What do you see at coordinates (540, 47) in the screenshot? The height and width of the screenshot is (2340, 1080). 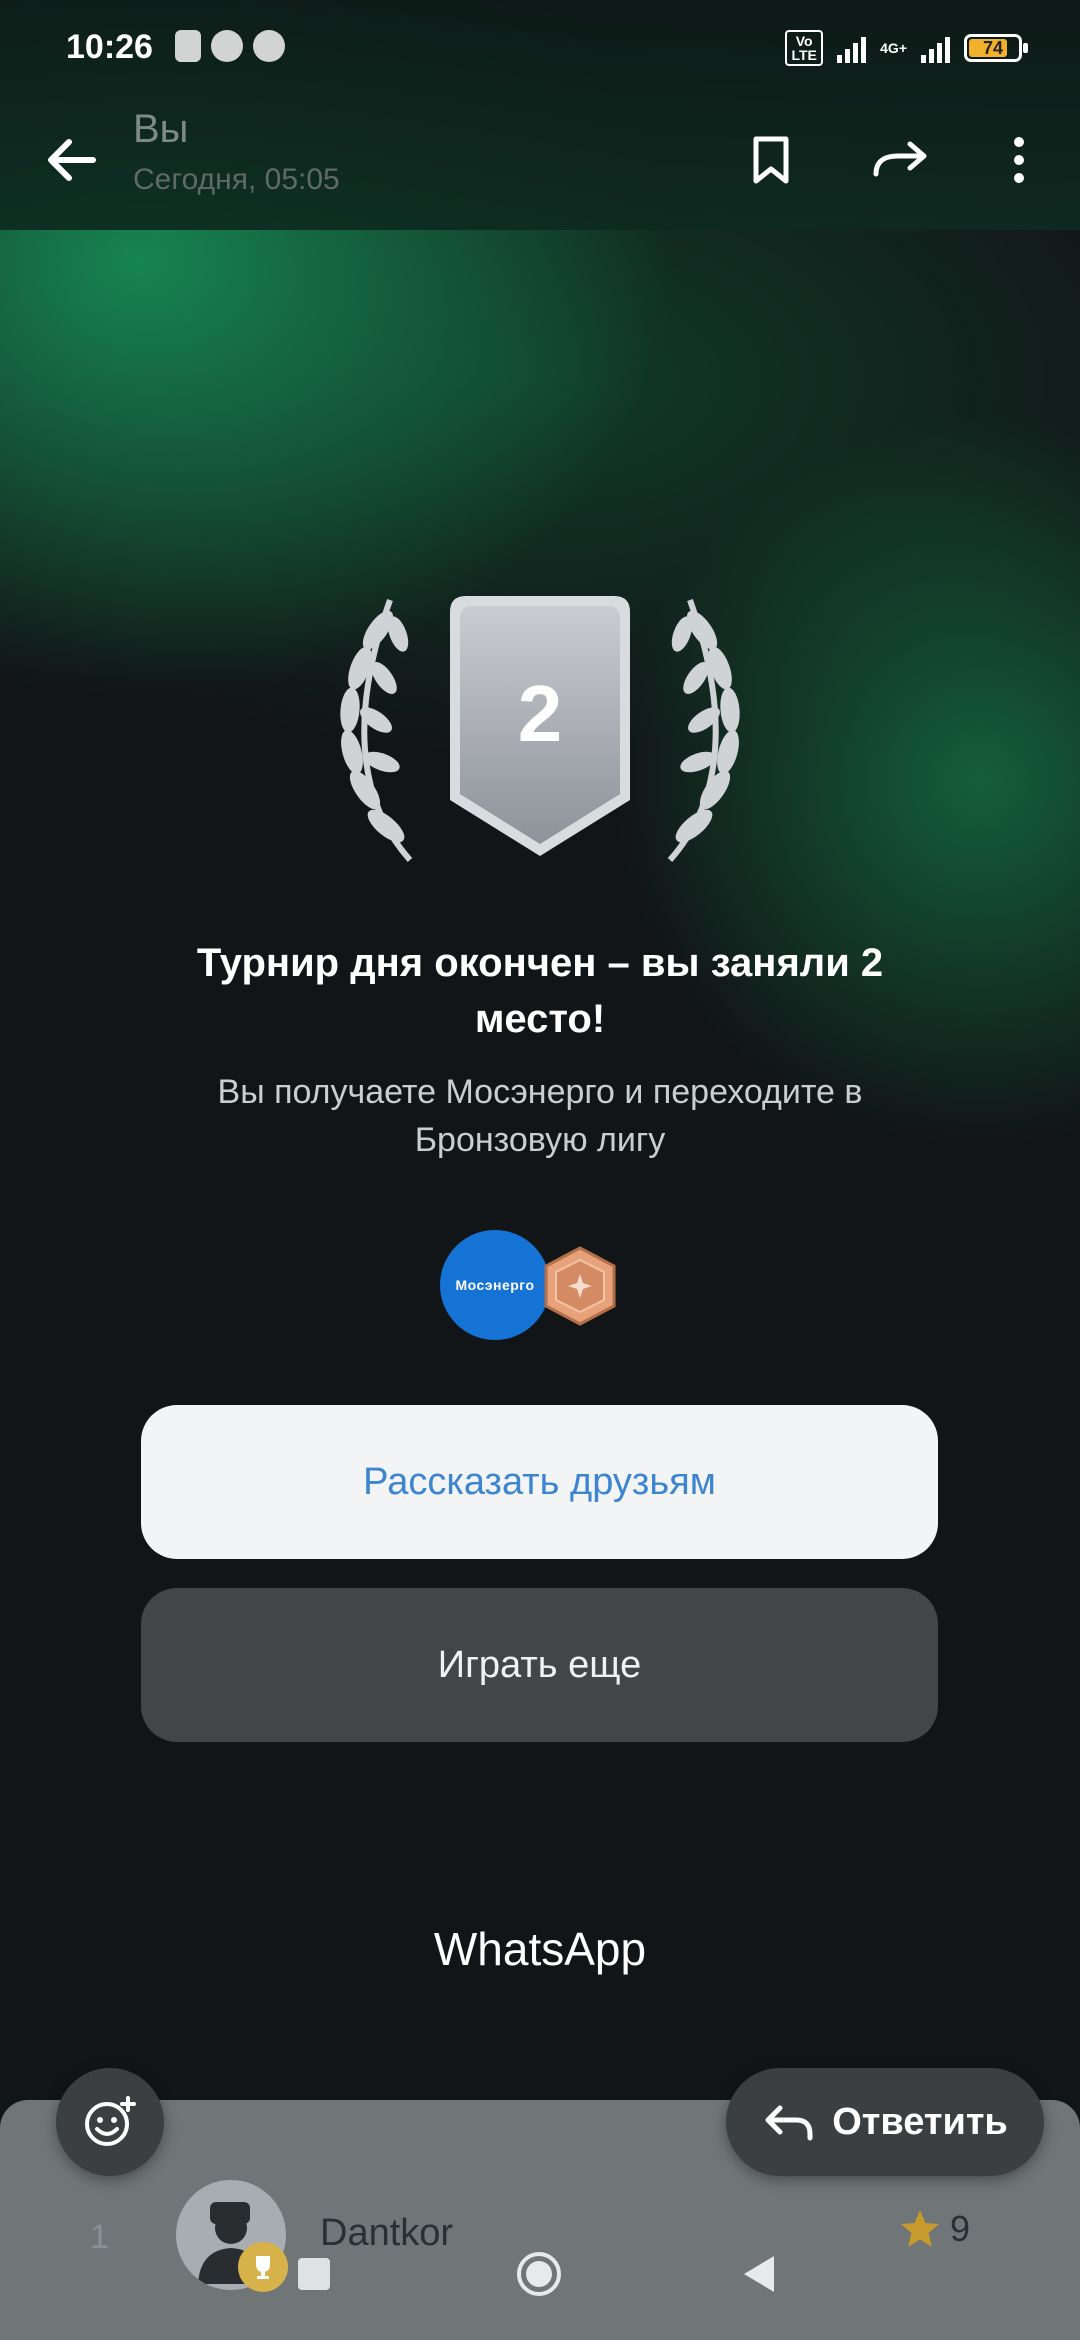 I see `status-bar: 10:26 Vo LTE 4G+ 74` at bounding box center [540, 47].